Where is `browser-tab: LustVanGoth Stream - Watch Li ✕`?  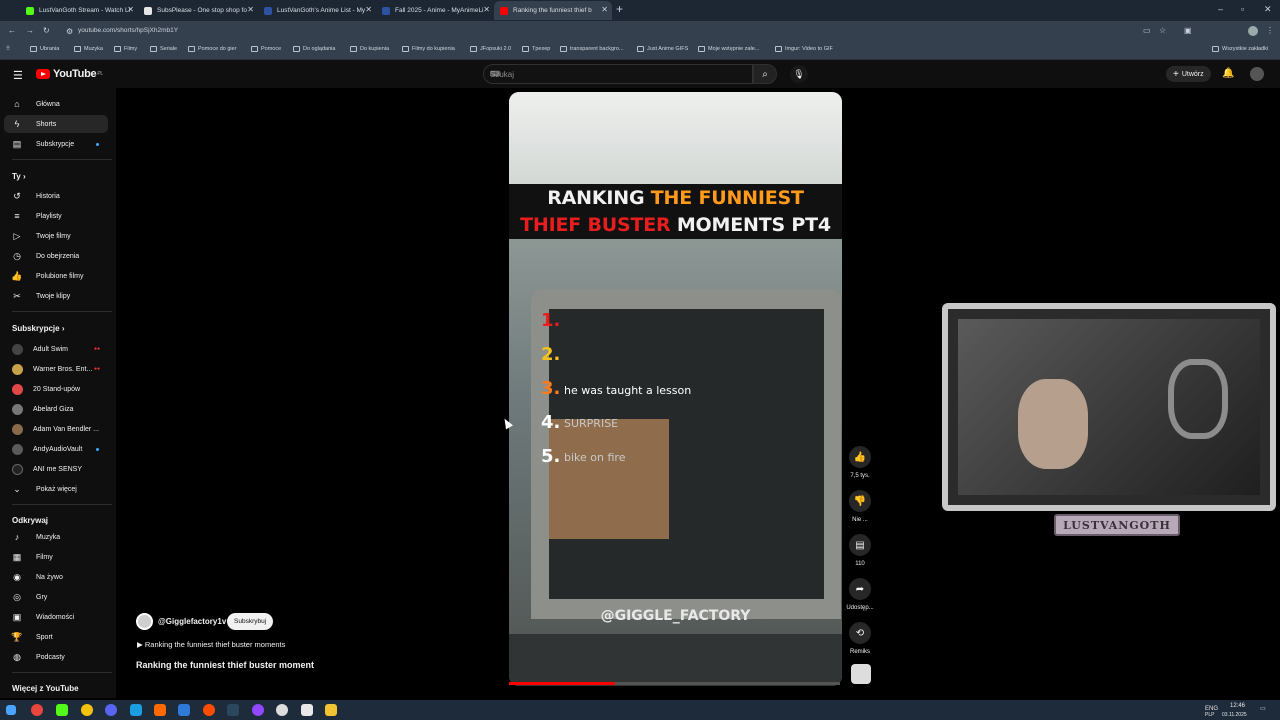 browser-tab: LustVanGoth Stream - Watch Li ✕ is located at coordinates (79, 10).